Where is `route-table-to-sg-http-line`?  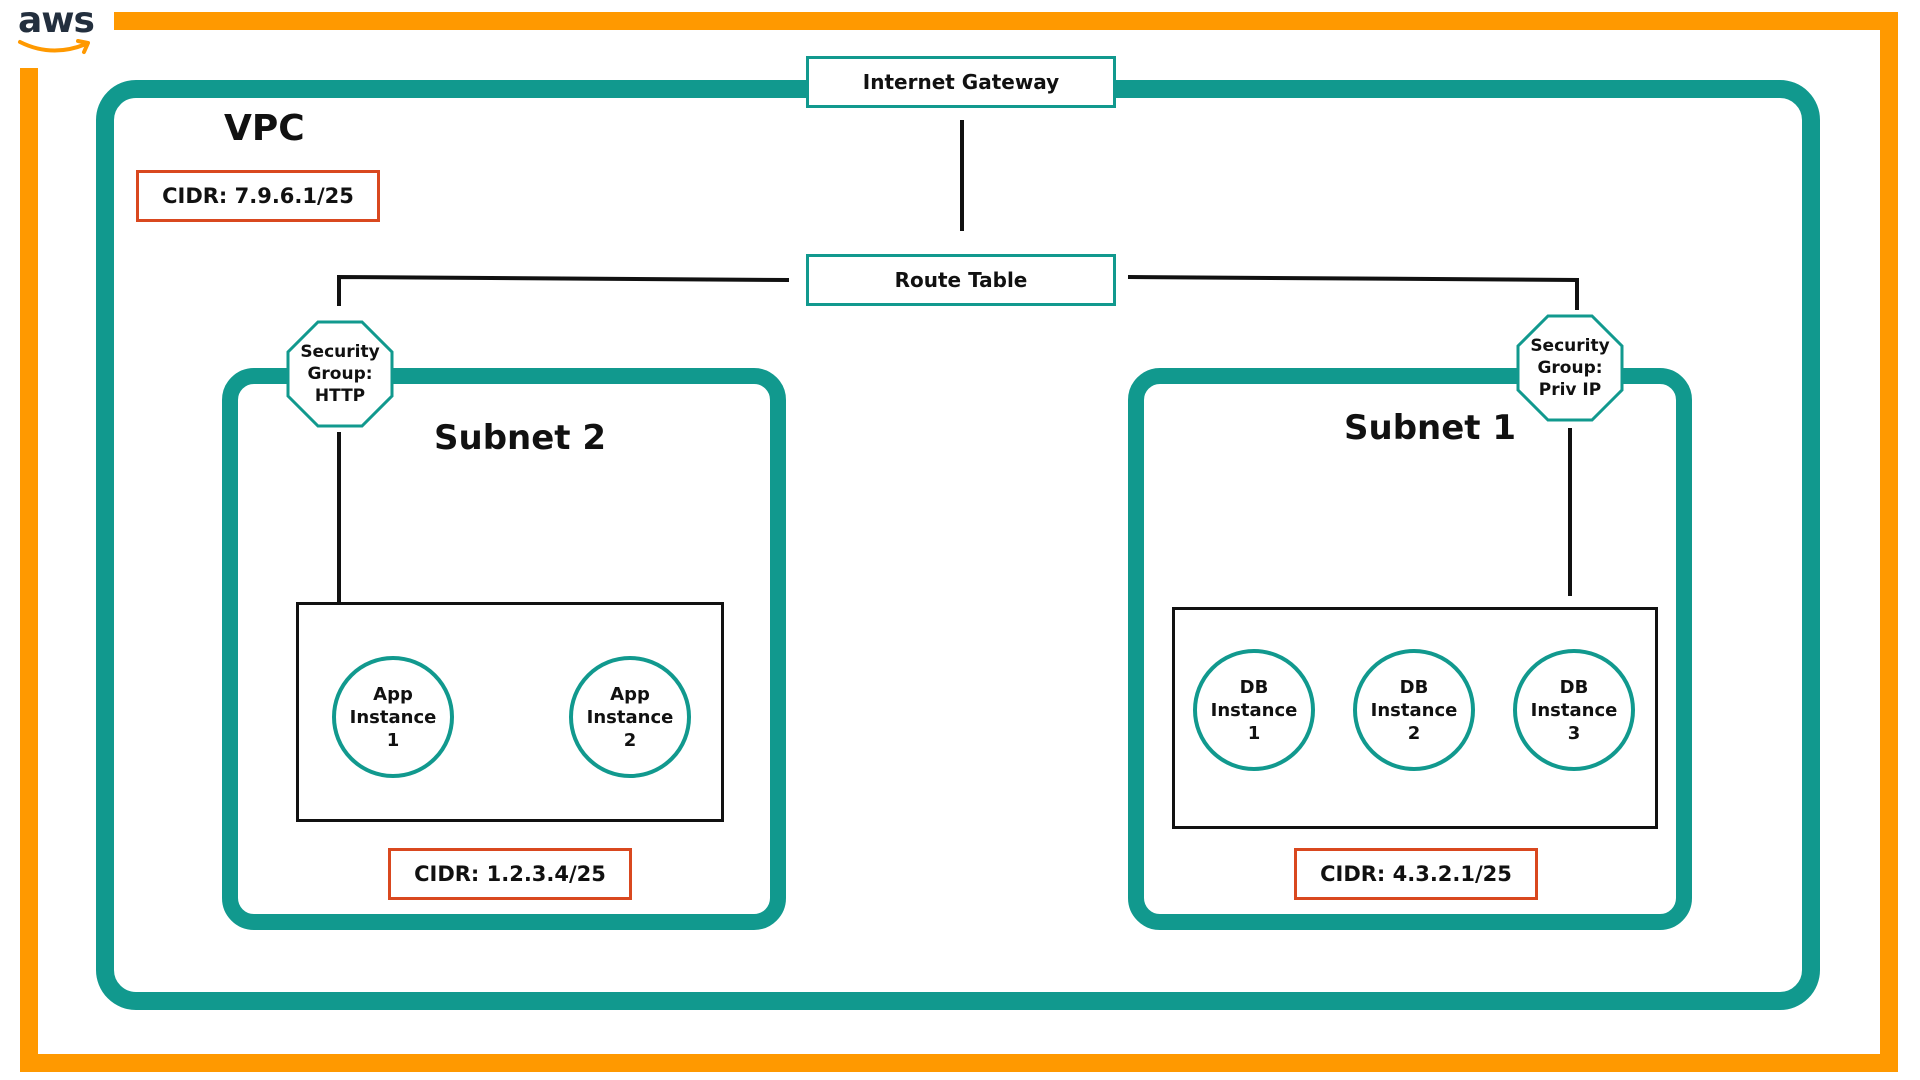
route-table-to-sg-http-line is located at coordinates (563, 290).